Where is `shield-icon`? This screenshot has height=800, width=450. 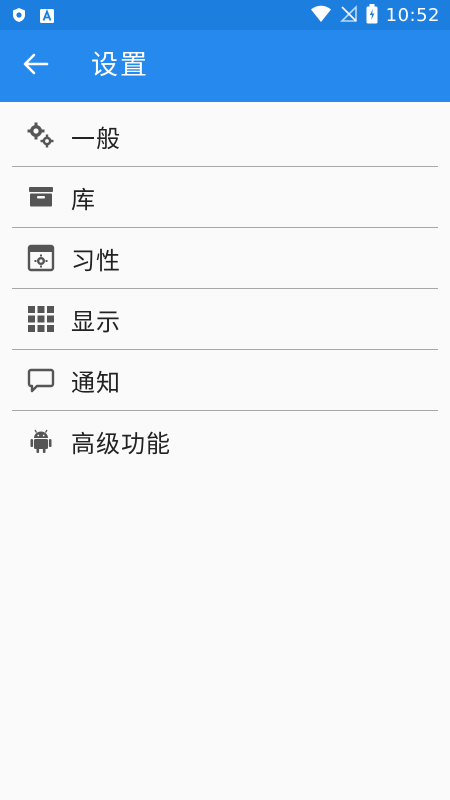 shield-icon is located at coordinates (19, 17).